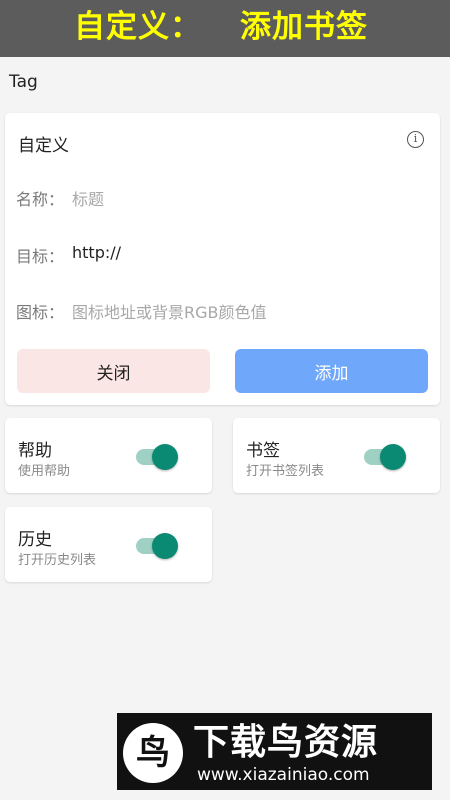 This screenshot has height=800, width=450. Describe the element at coordinates (43, 146) in the screenshot. I see `card-title: 自定义` at that location.